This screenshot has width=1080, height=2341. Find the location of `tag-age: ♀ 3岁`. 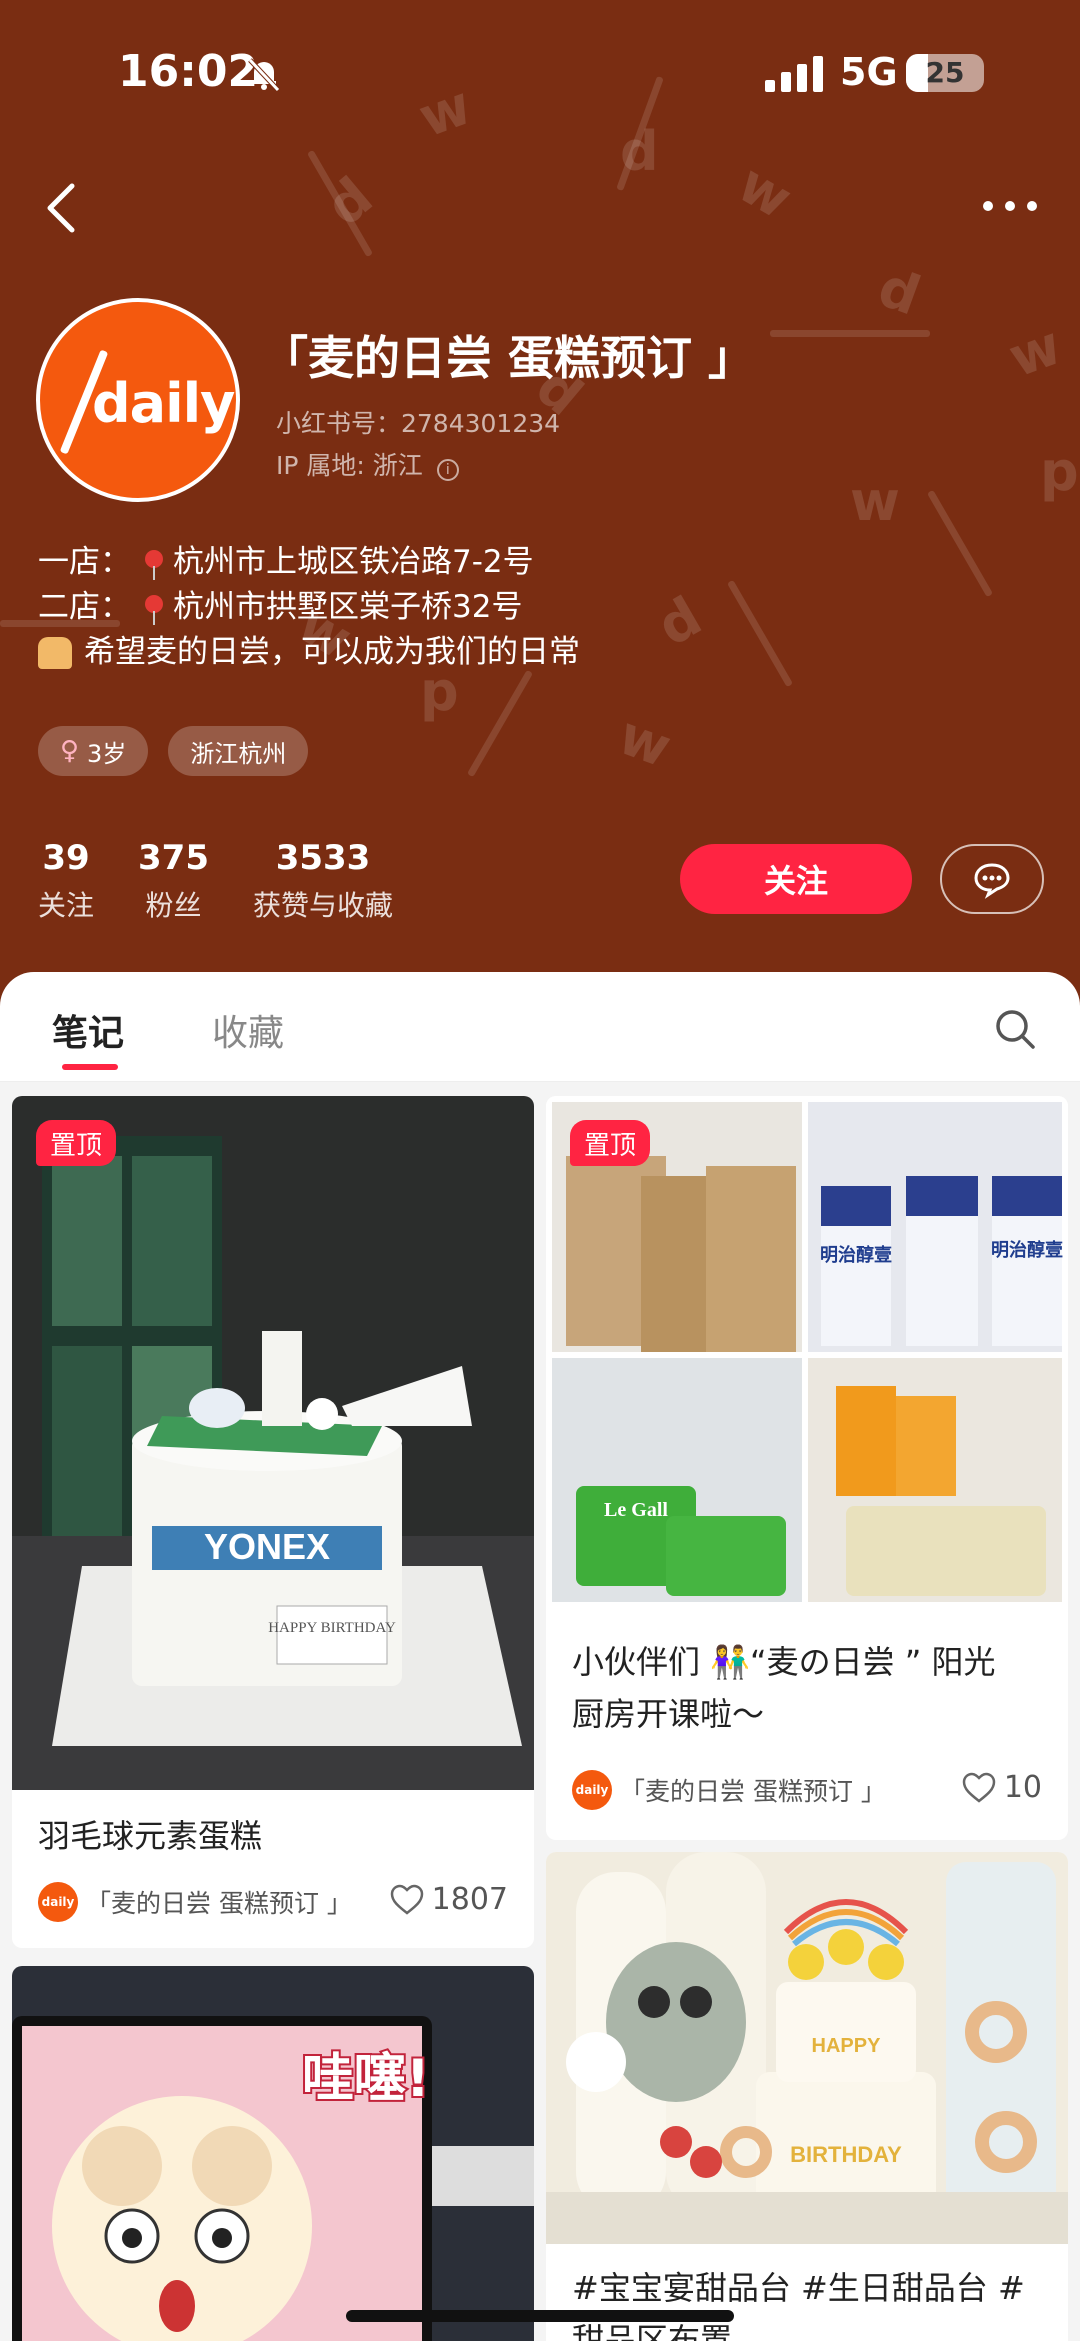

tag-age: ♀ 3岁 is located at coordinates (93, 751).